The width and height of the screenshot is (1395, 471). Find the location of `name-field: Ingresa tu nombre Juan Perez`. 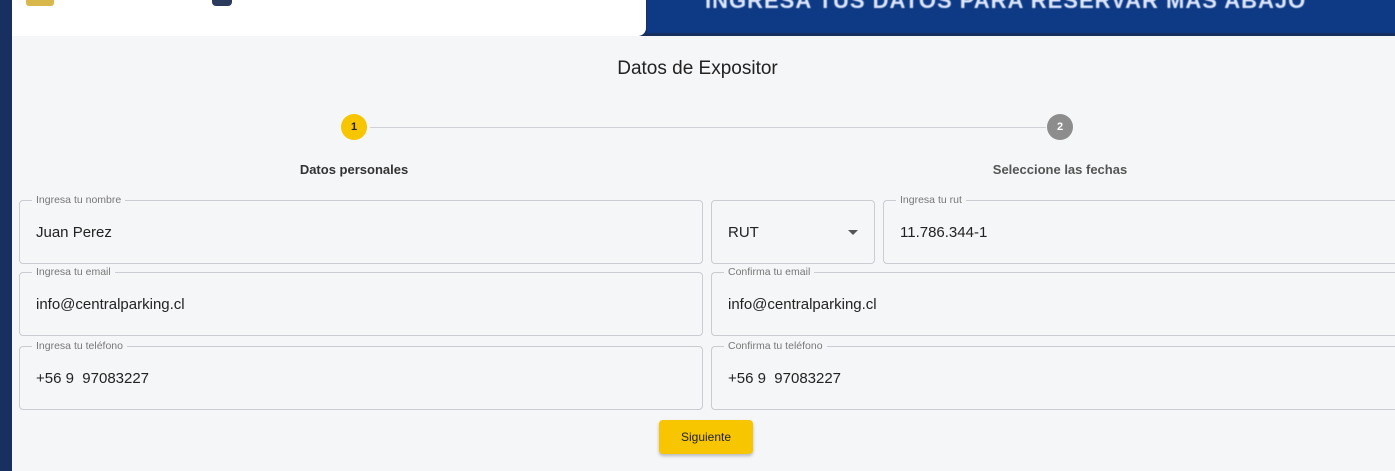

name-field: Ingresa tu nombre Juan Perez is located at coordinates (361, 228).